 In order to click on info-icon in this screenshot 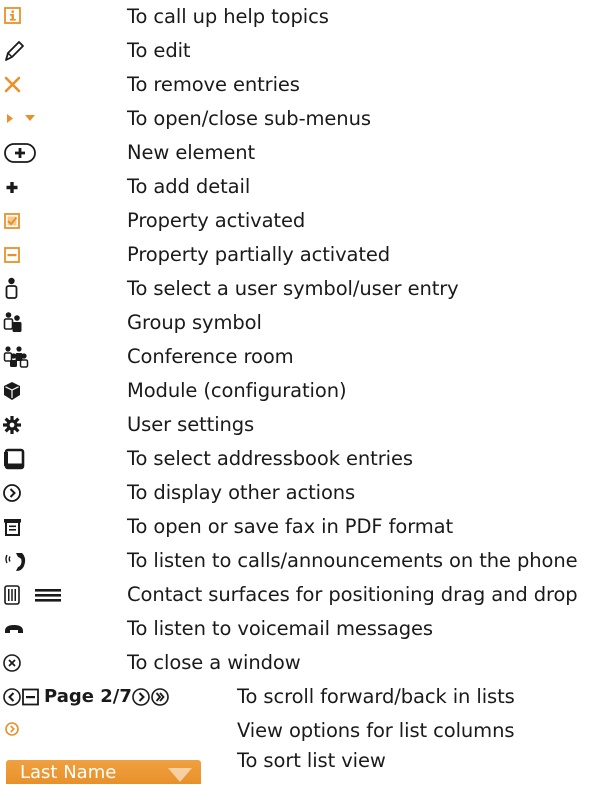, I will do `click(57, 17)`.